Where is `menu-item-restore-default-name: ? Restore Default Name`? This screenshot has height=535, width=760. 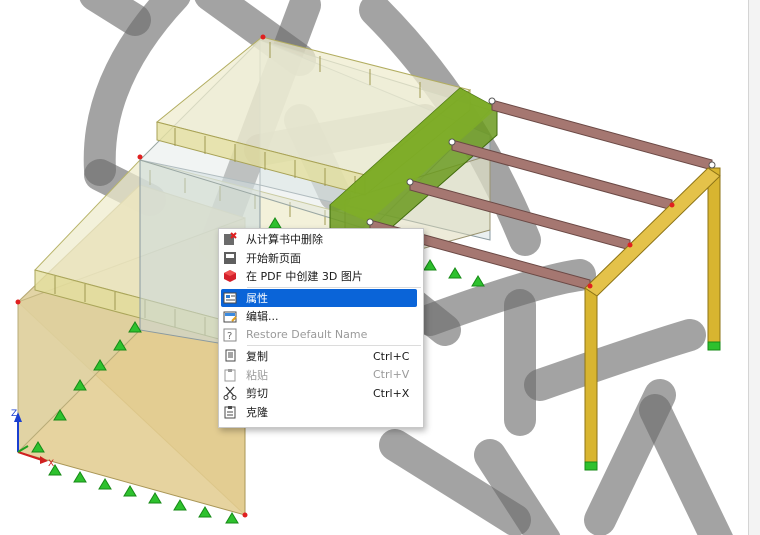 menu-item-restore-default-name: ? Restore Default Name is located at coordinates (321, 335).